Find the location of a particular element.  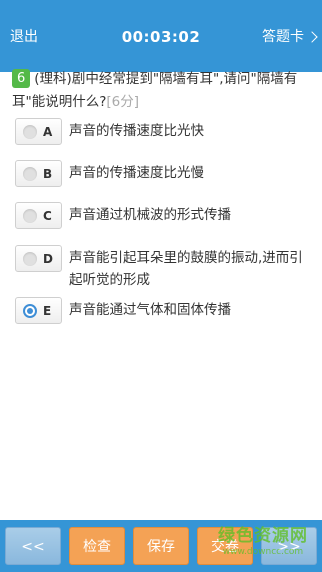

save-button: 保存 is located at coordinates (161, 546).